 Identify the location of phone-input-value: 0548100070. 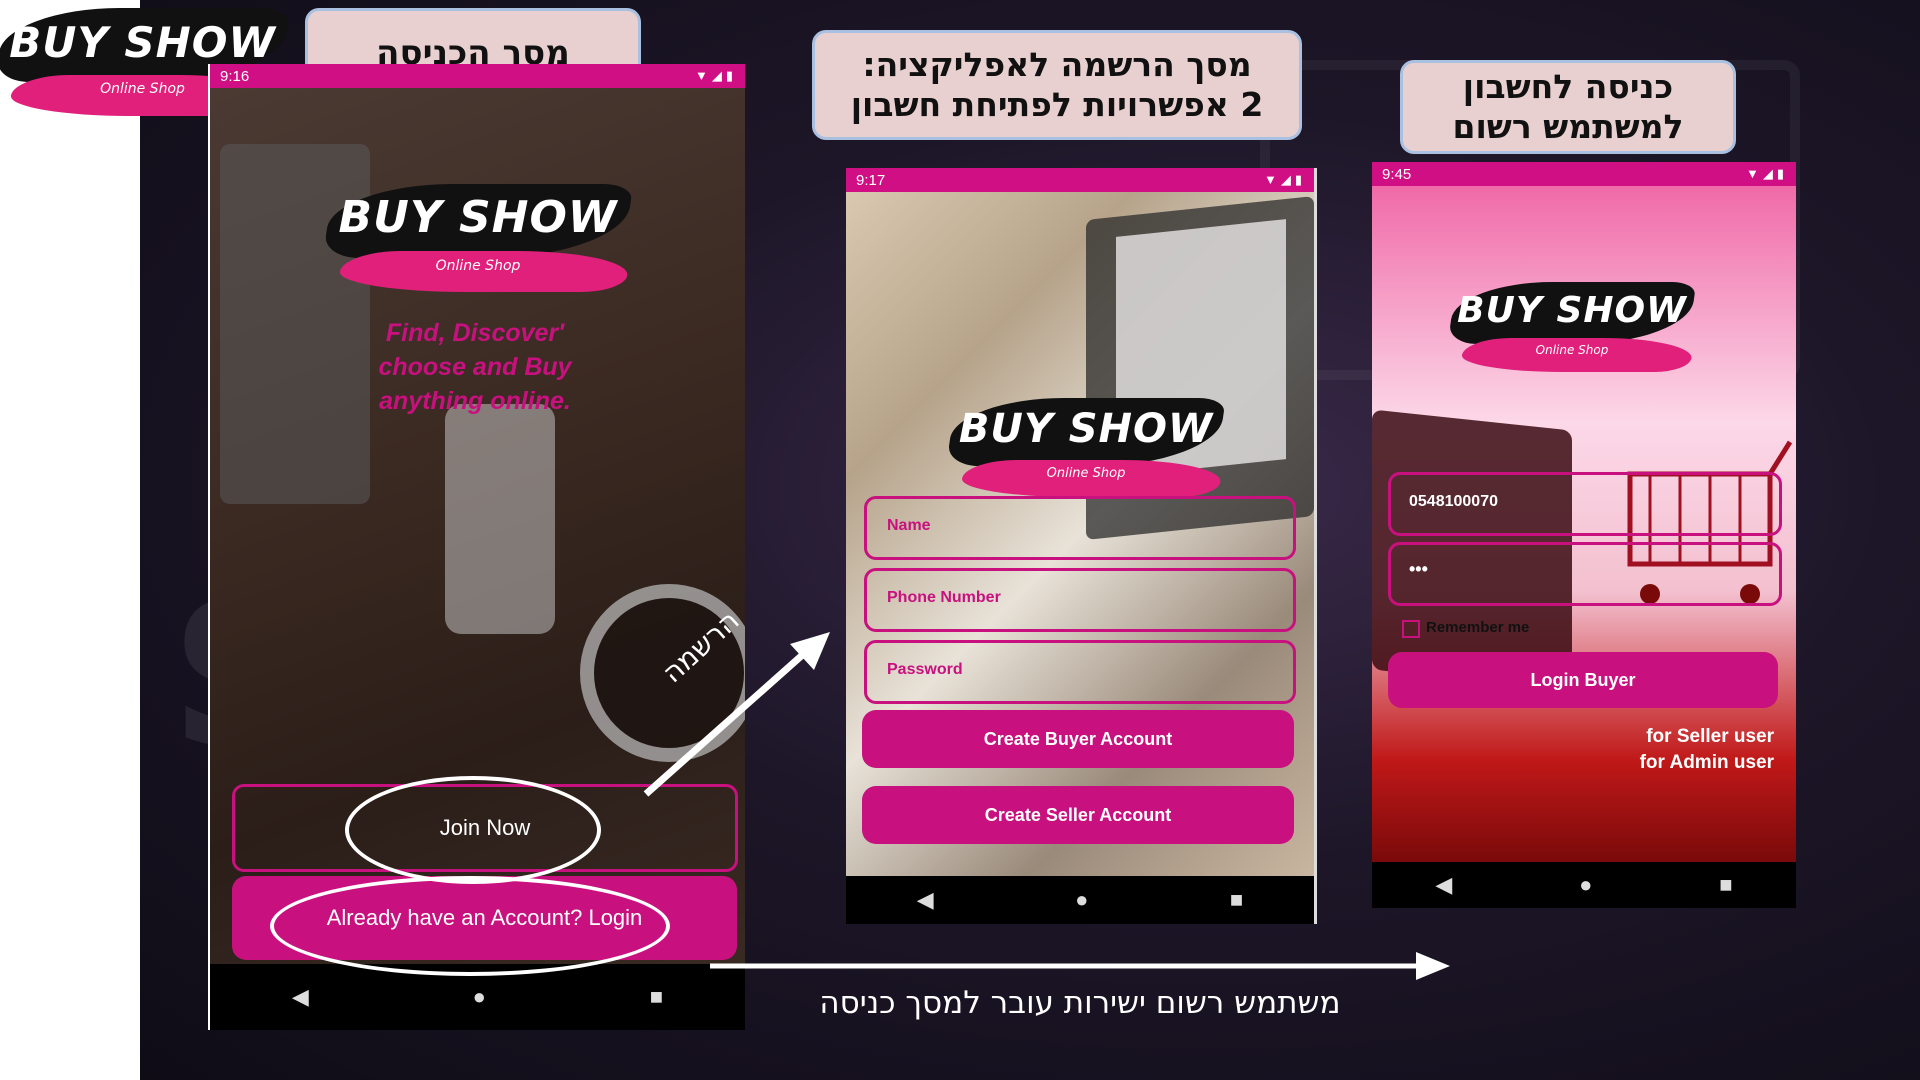
(1453, 501).